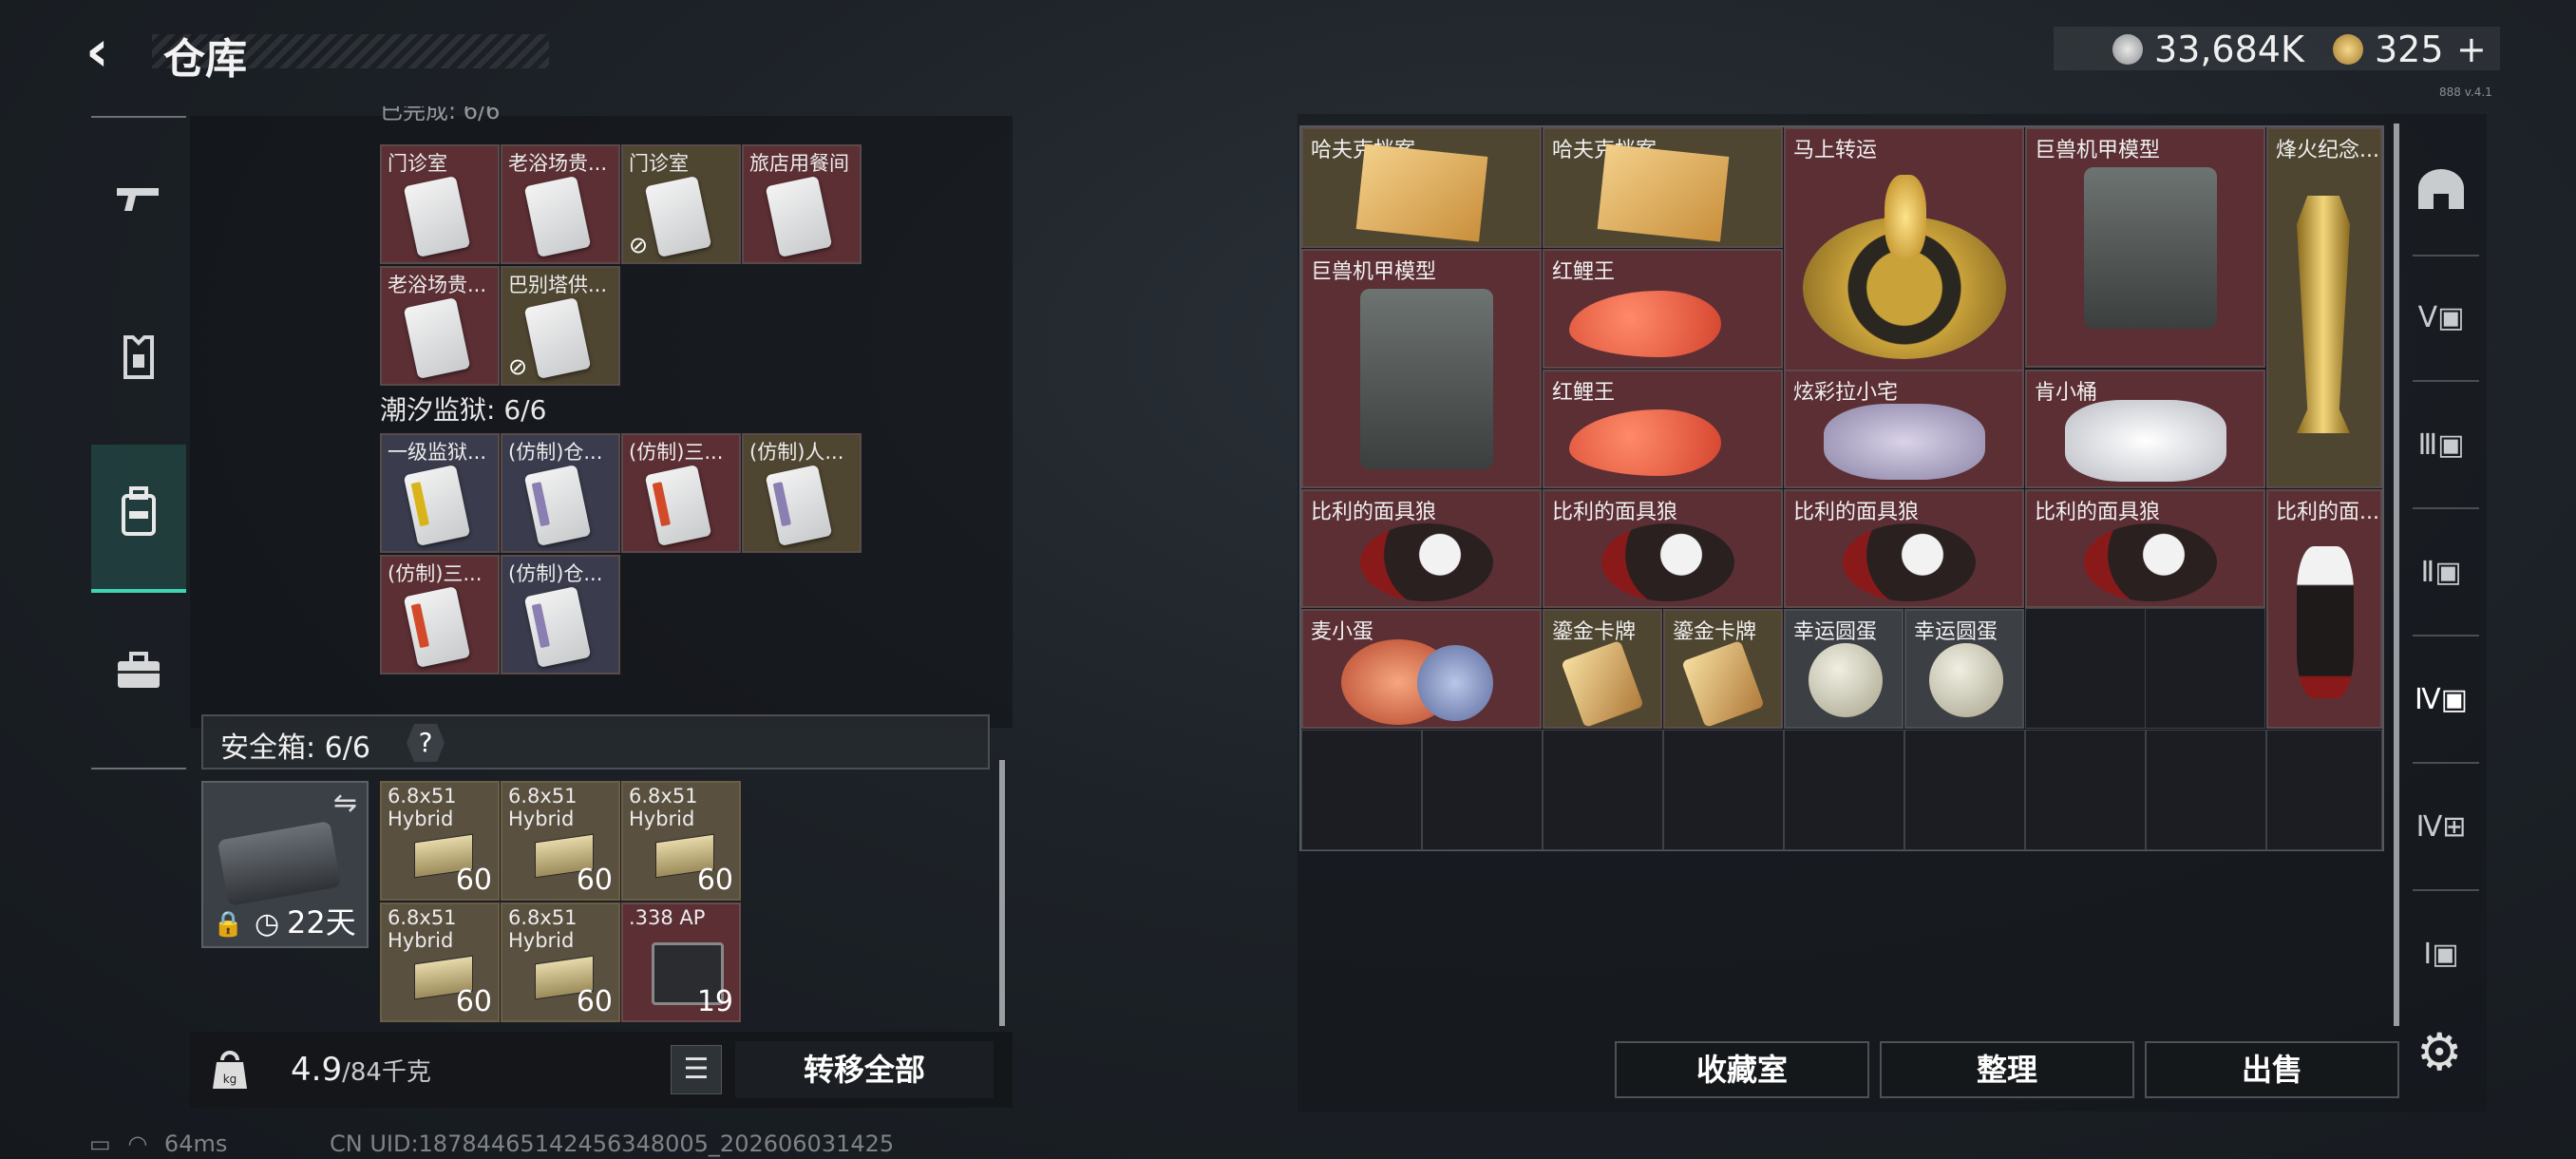  Describe the element at coordinates (1342, 632) in the screenshot. I see `item-name: 麦小蛋` at that location.